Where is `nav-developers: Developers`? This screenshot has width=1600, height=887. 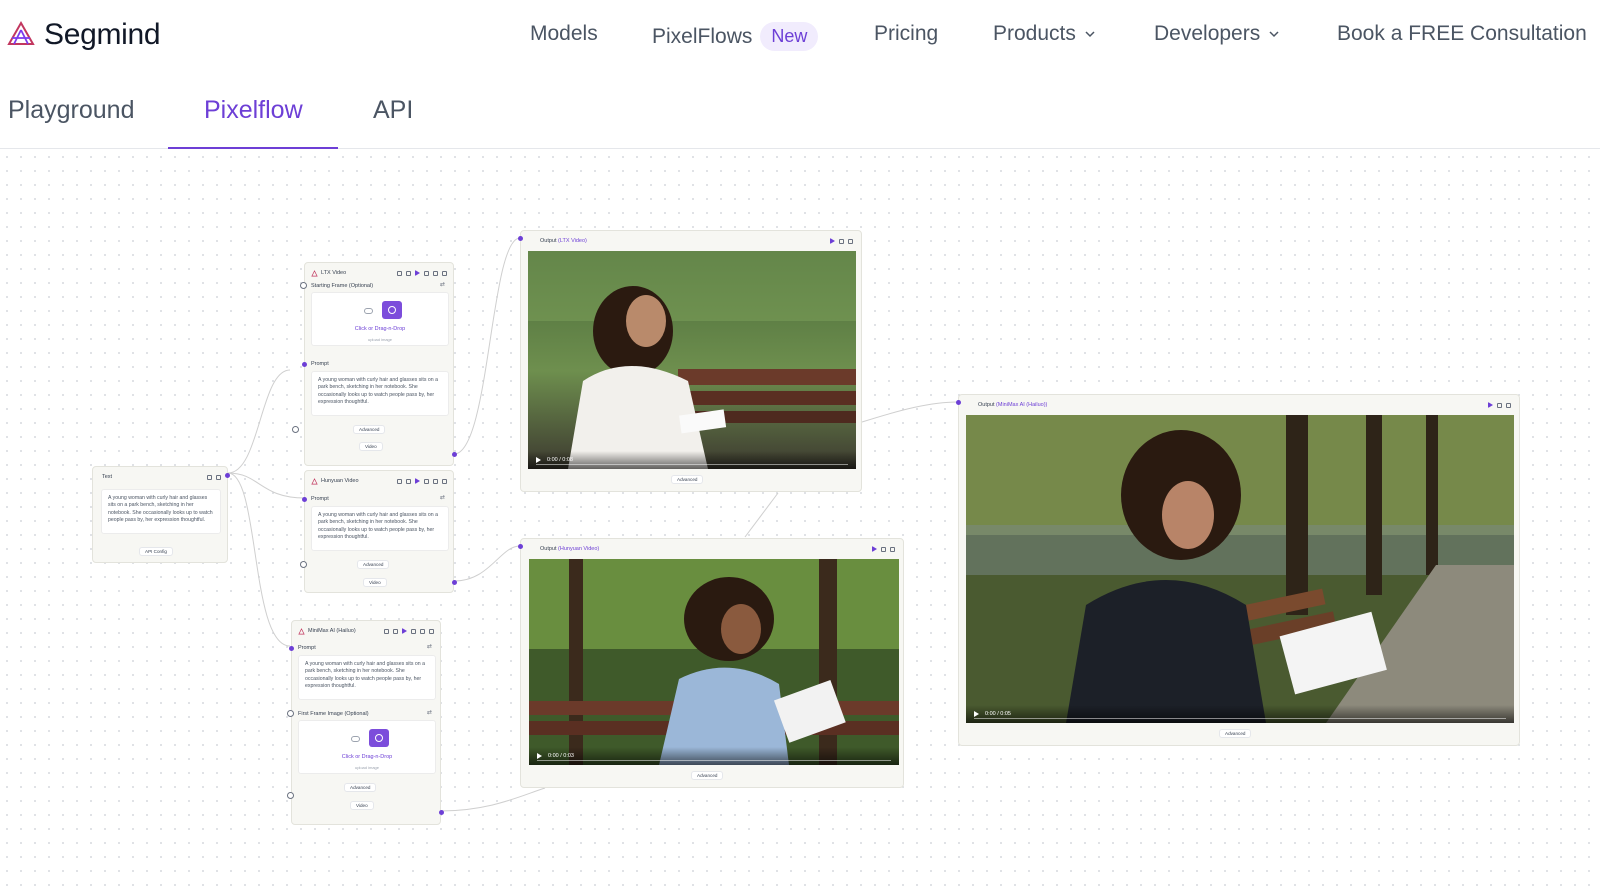
nav-developers: Developers is located at coordinates (1217, 34).